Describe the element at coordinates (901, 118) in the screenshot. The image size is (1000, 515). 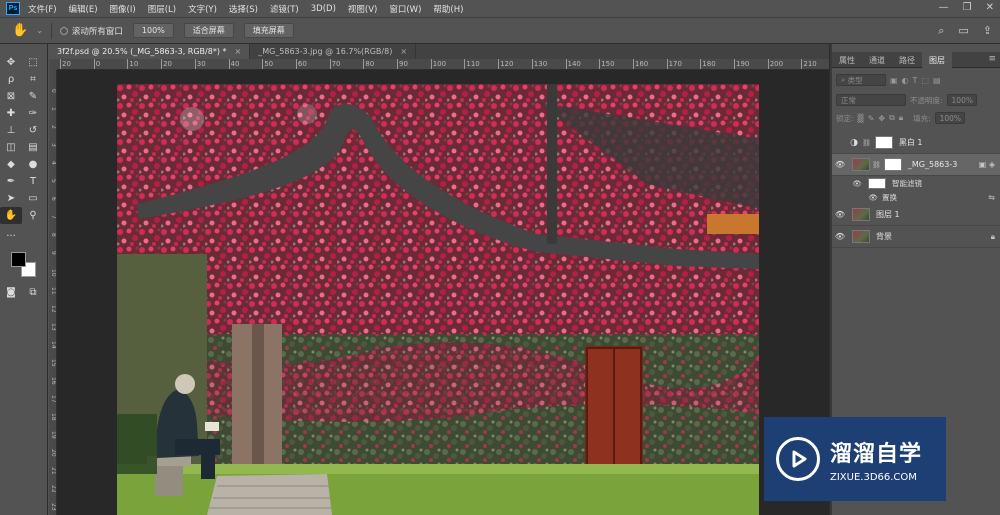
I see `lock-all-icon: 🔒︎` at that location.